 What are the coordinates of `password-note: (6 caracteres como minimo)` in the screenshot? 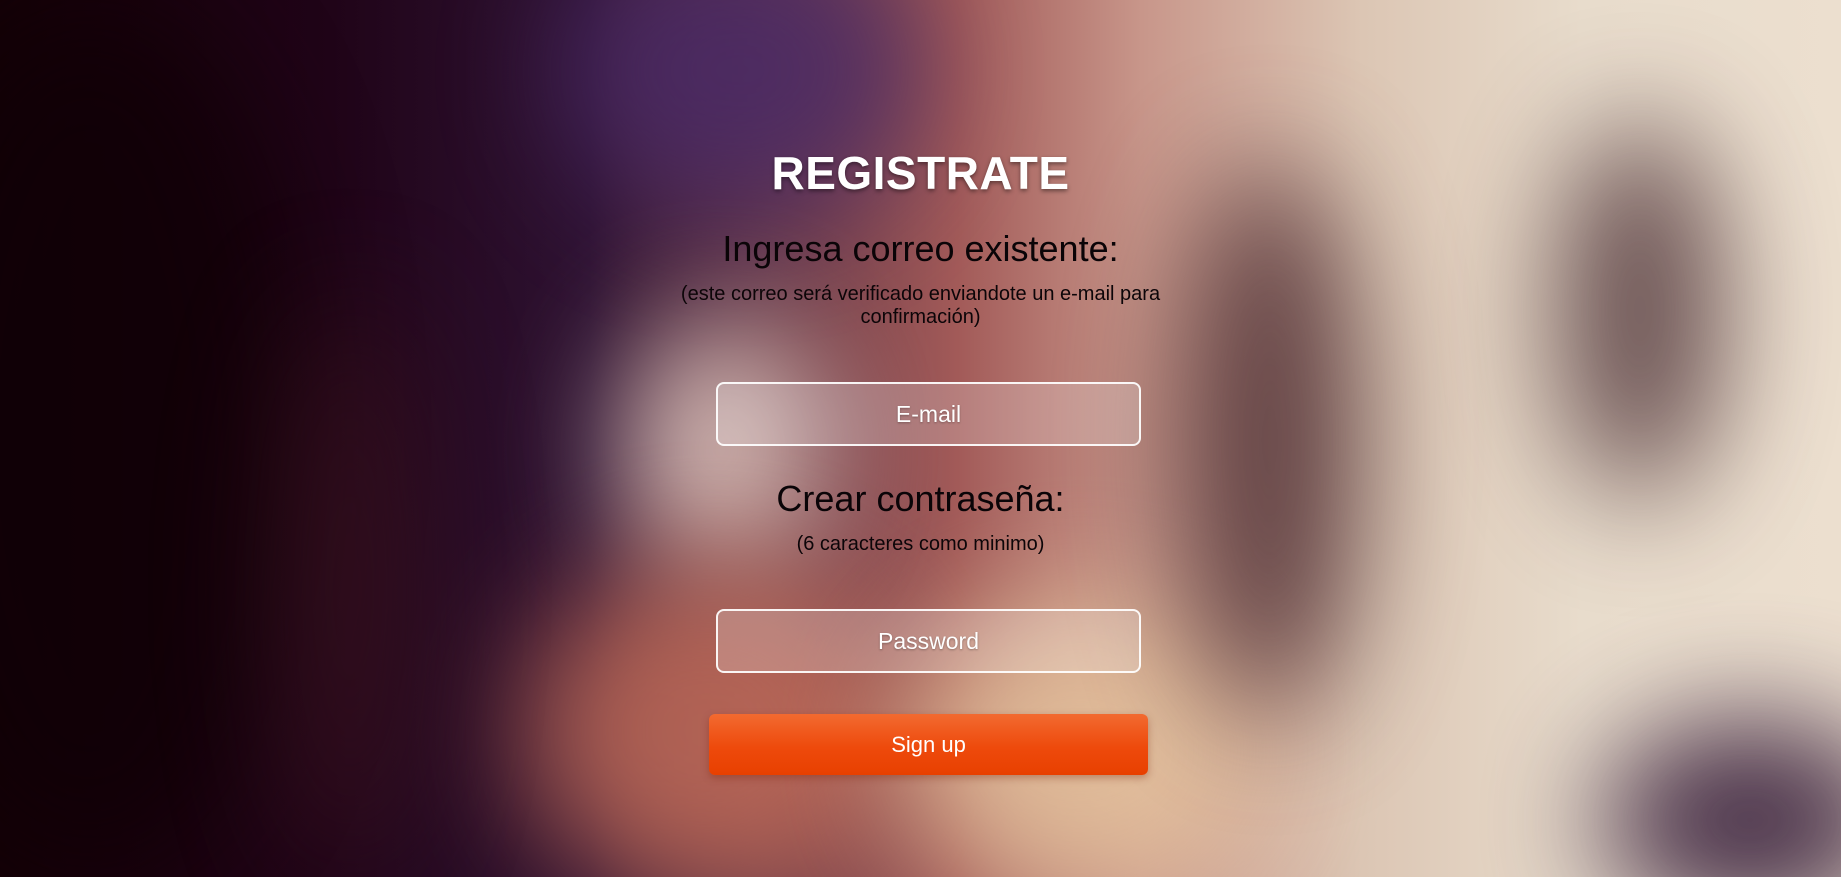 It's located at (920, 544).